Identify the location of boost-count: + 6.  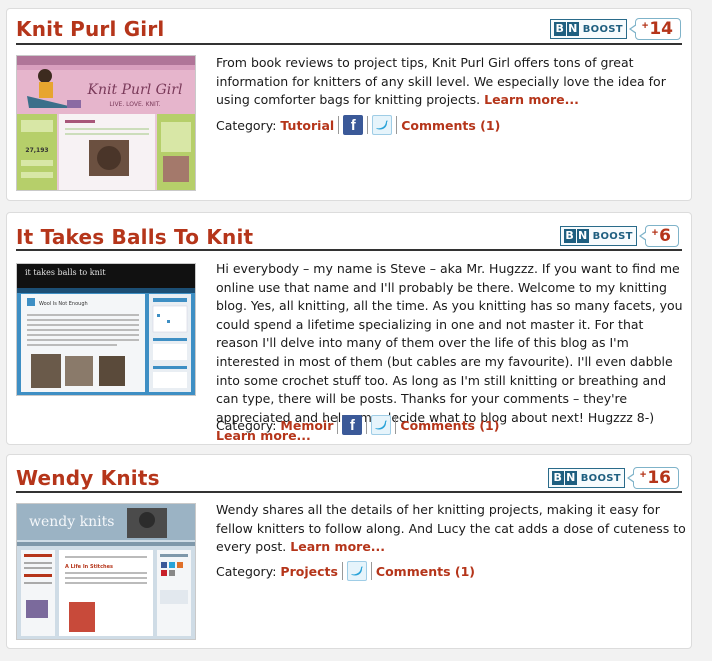
(658, 236).